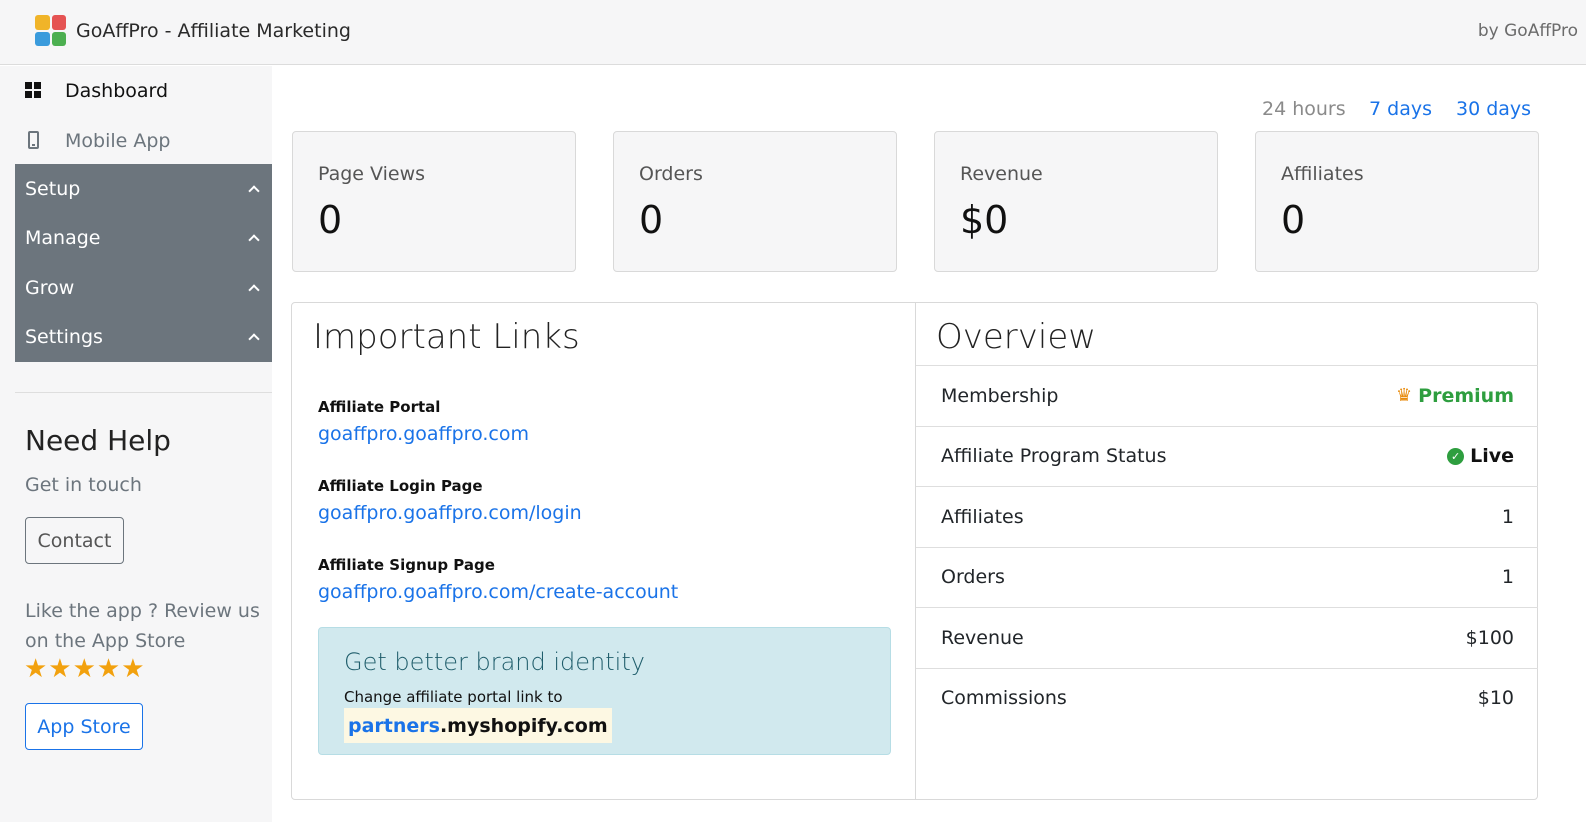 The width and height of the screenshot is (1586, 822). I want to click on overview-label: Membership, so click(1000, 395).